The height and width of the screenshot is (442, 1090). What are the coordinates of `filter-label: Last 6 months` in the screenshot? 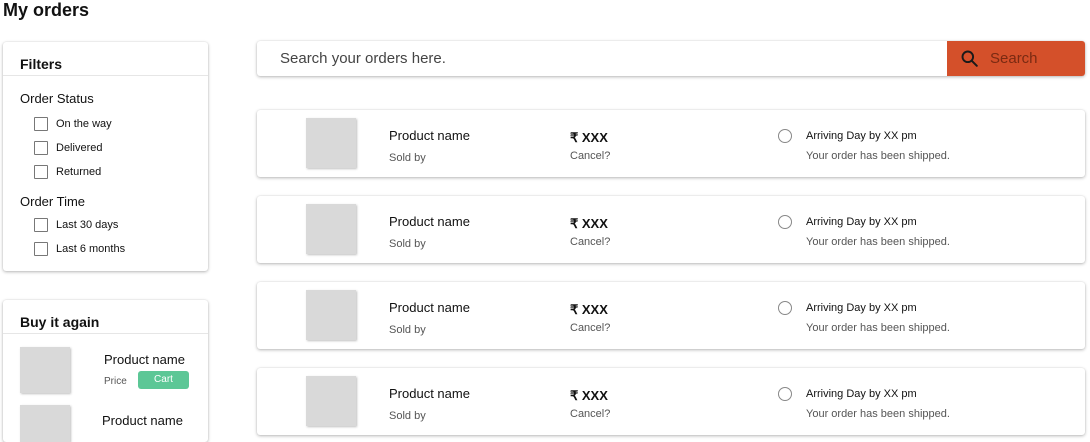 It's located at (91, 249).